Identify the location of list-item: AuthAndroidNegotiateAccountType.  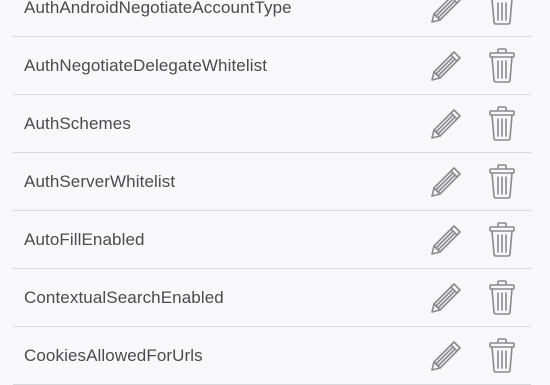
(275, 18).